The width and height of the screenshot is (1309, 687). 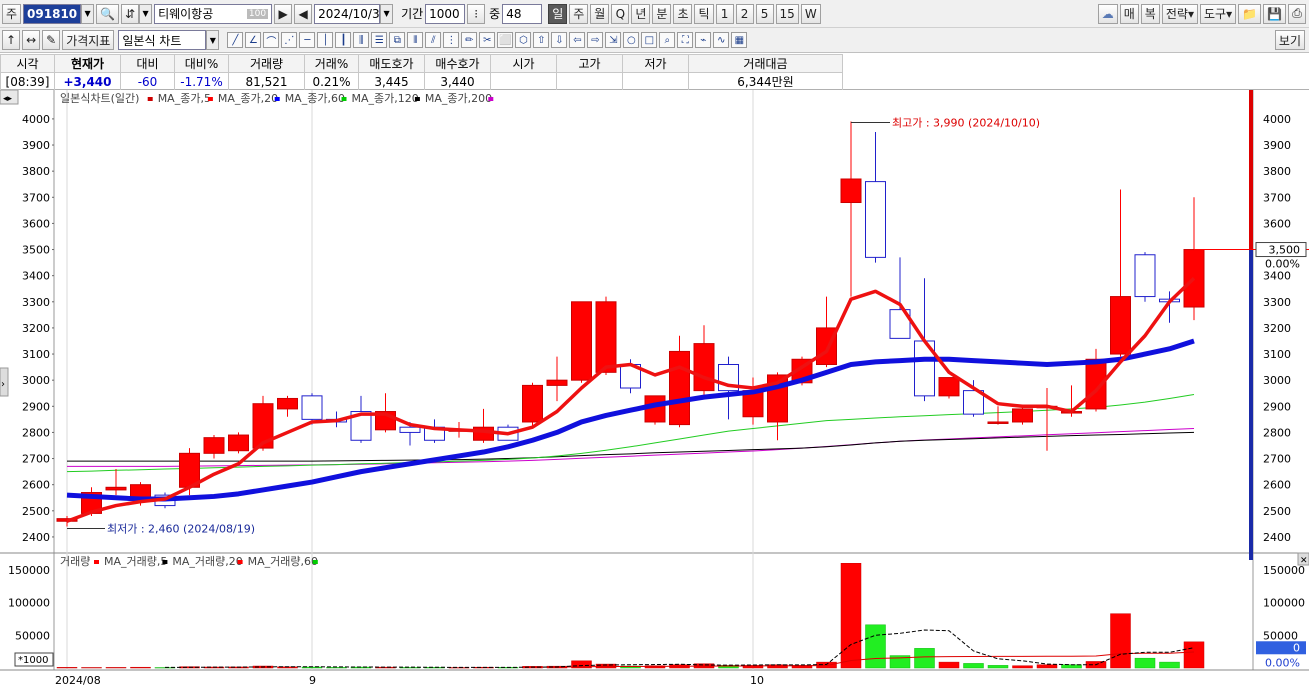 What do you see at coordinates (52, 13) in the screenshot?
I see `stock-code-input: 091810` at bounding box center [52, 13].